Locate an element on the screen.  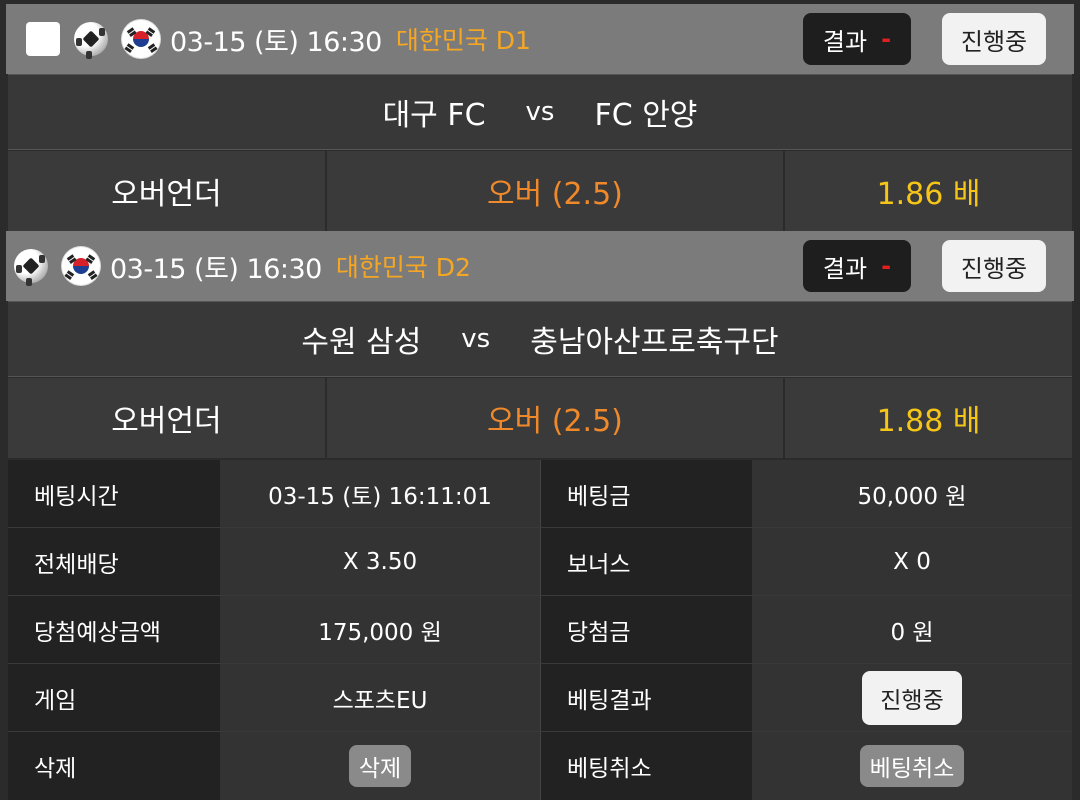
bet-header: 03-15 (토) 16:30 대한민국 D1 결과 - 진행중 is located at coordinates (540, 39).